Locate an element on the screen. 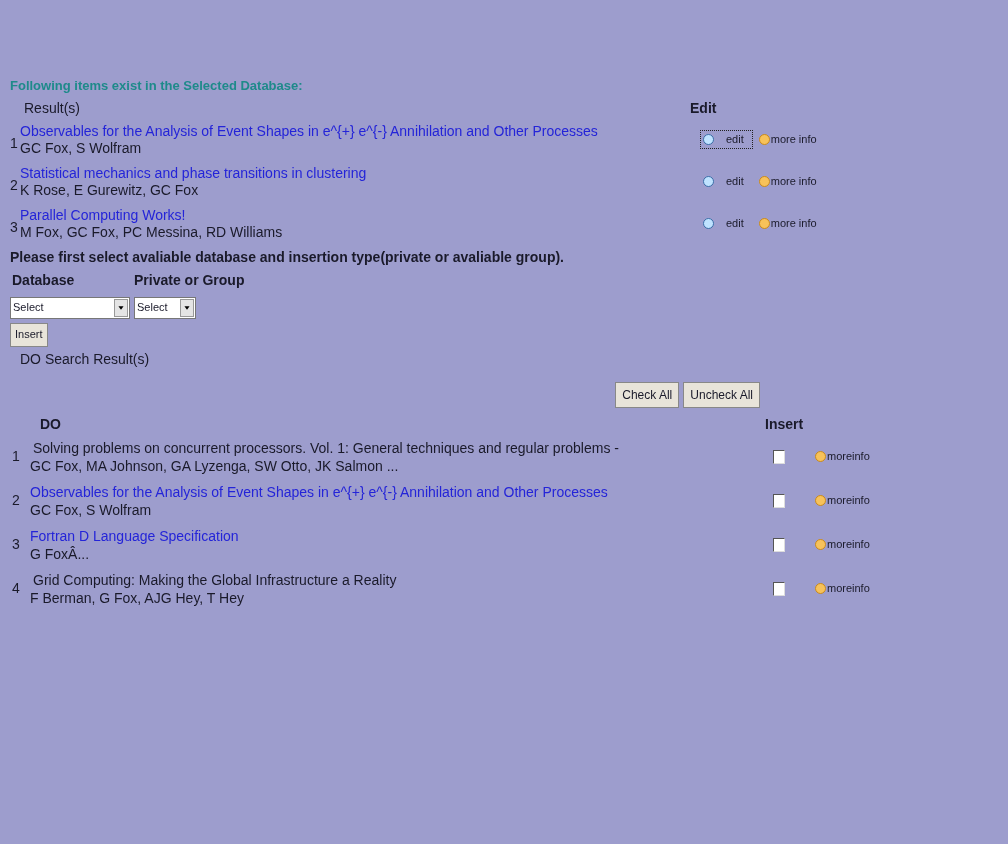 The width and height of the screenshot is (1008, 844). author-list: K Rose, E Gurewitz, GC Fox is located at coordinates (360, 190).